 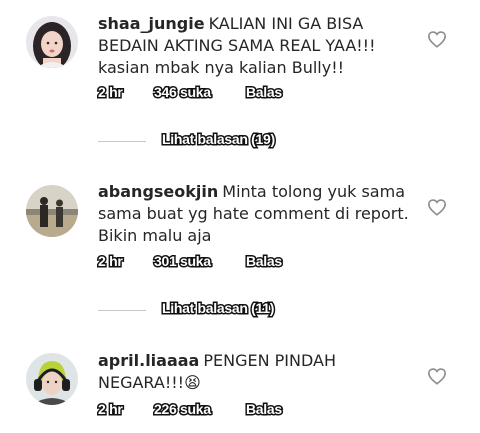 What do you see at coordinates (258, 372) in the screenshot?
I see `comment-text: april.liaaaa PENGEN PINDAH NEGARA!!!😫` at bounding box center [258, 372].